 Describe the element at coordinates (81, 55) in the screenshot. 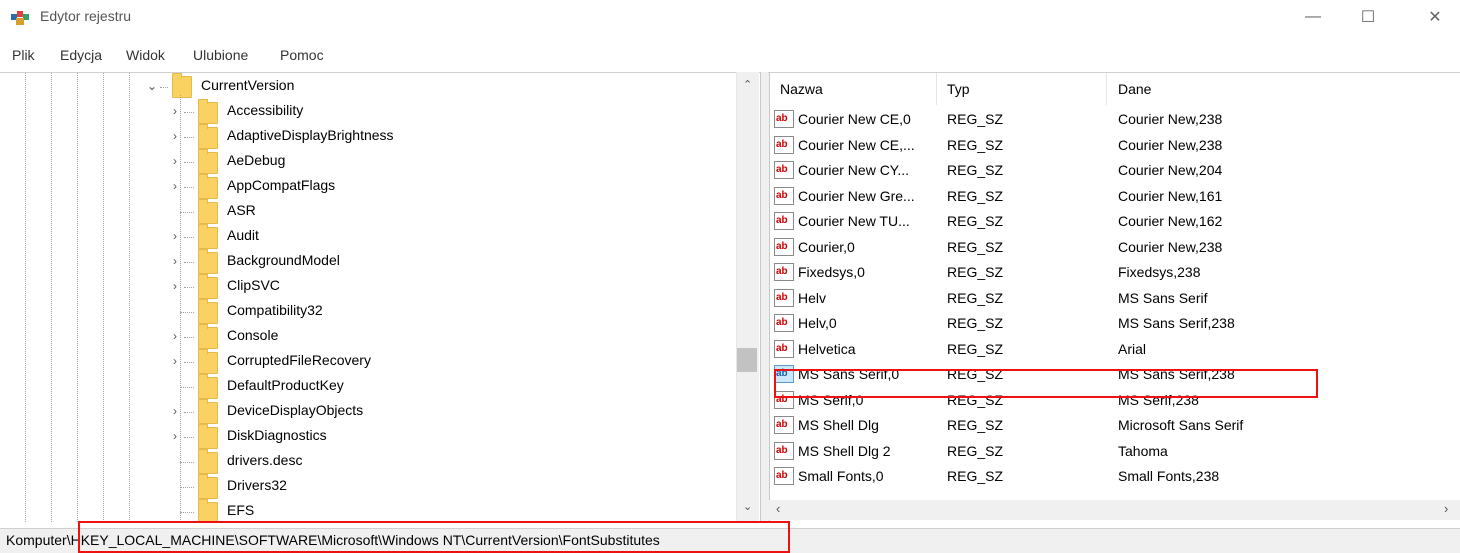

I see `menu-edycja: Edycja` at that location.